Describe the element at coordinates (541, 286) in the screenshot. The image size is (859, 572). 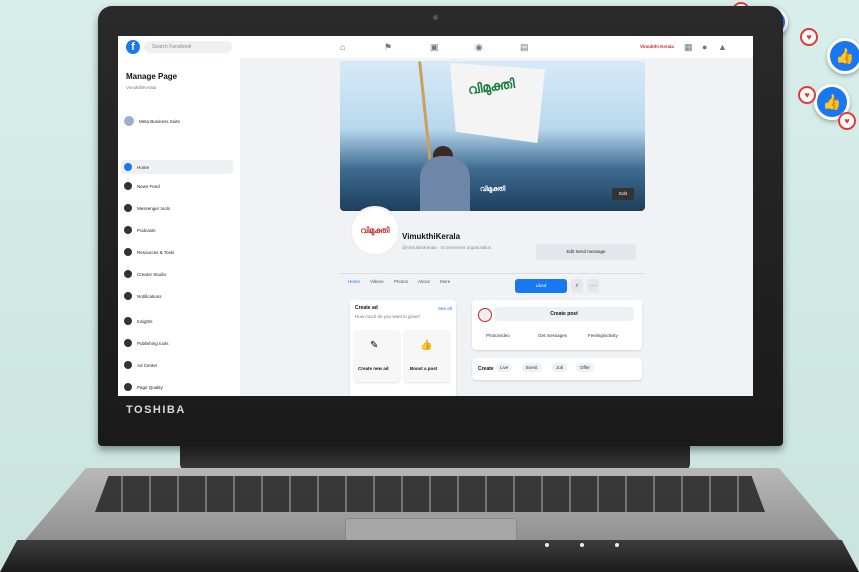
I see `like-page-button: Liked` at that location.